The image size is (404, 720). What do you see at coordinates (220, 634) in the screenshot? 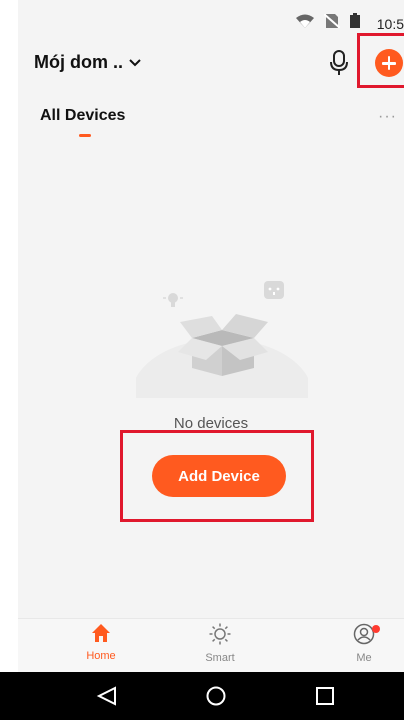
I see `sun-icon` at bounding box center [220, 634].